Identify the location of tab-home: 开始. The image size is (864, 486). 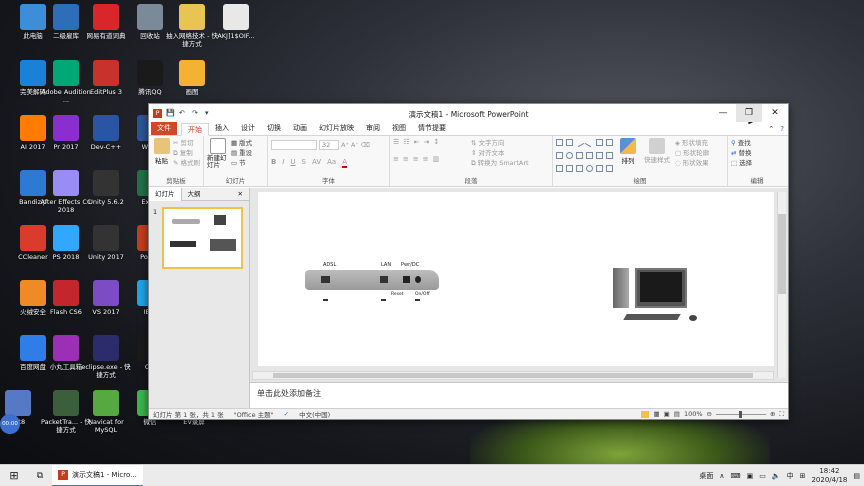
(195, 129).